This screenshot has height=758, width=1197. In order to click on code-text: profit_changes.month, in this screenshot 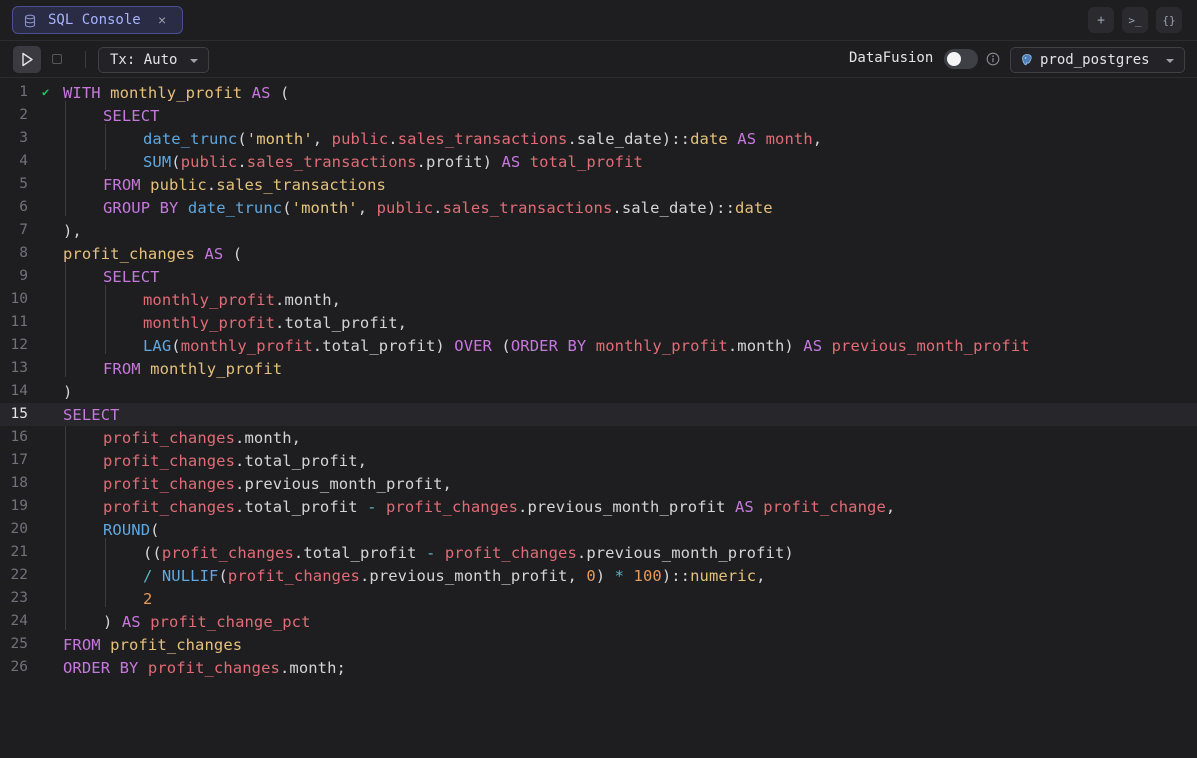, I will do `click(202, 438)`.